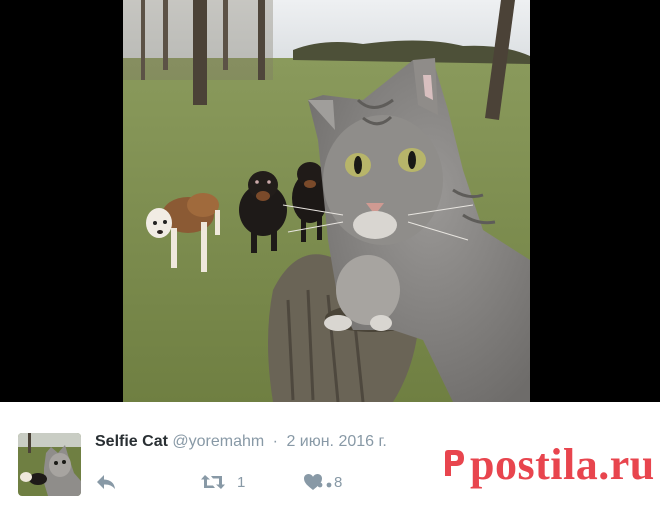 The height and width of the screenshot is (509, 660). I want to click on tweet-meta: Selfie Cat @yoremahm · 2 июн. 2016 г., so click(241, 442).